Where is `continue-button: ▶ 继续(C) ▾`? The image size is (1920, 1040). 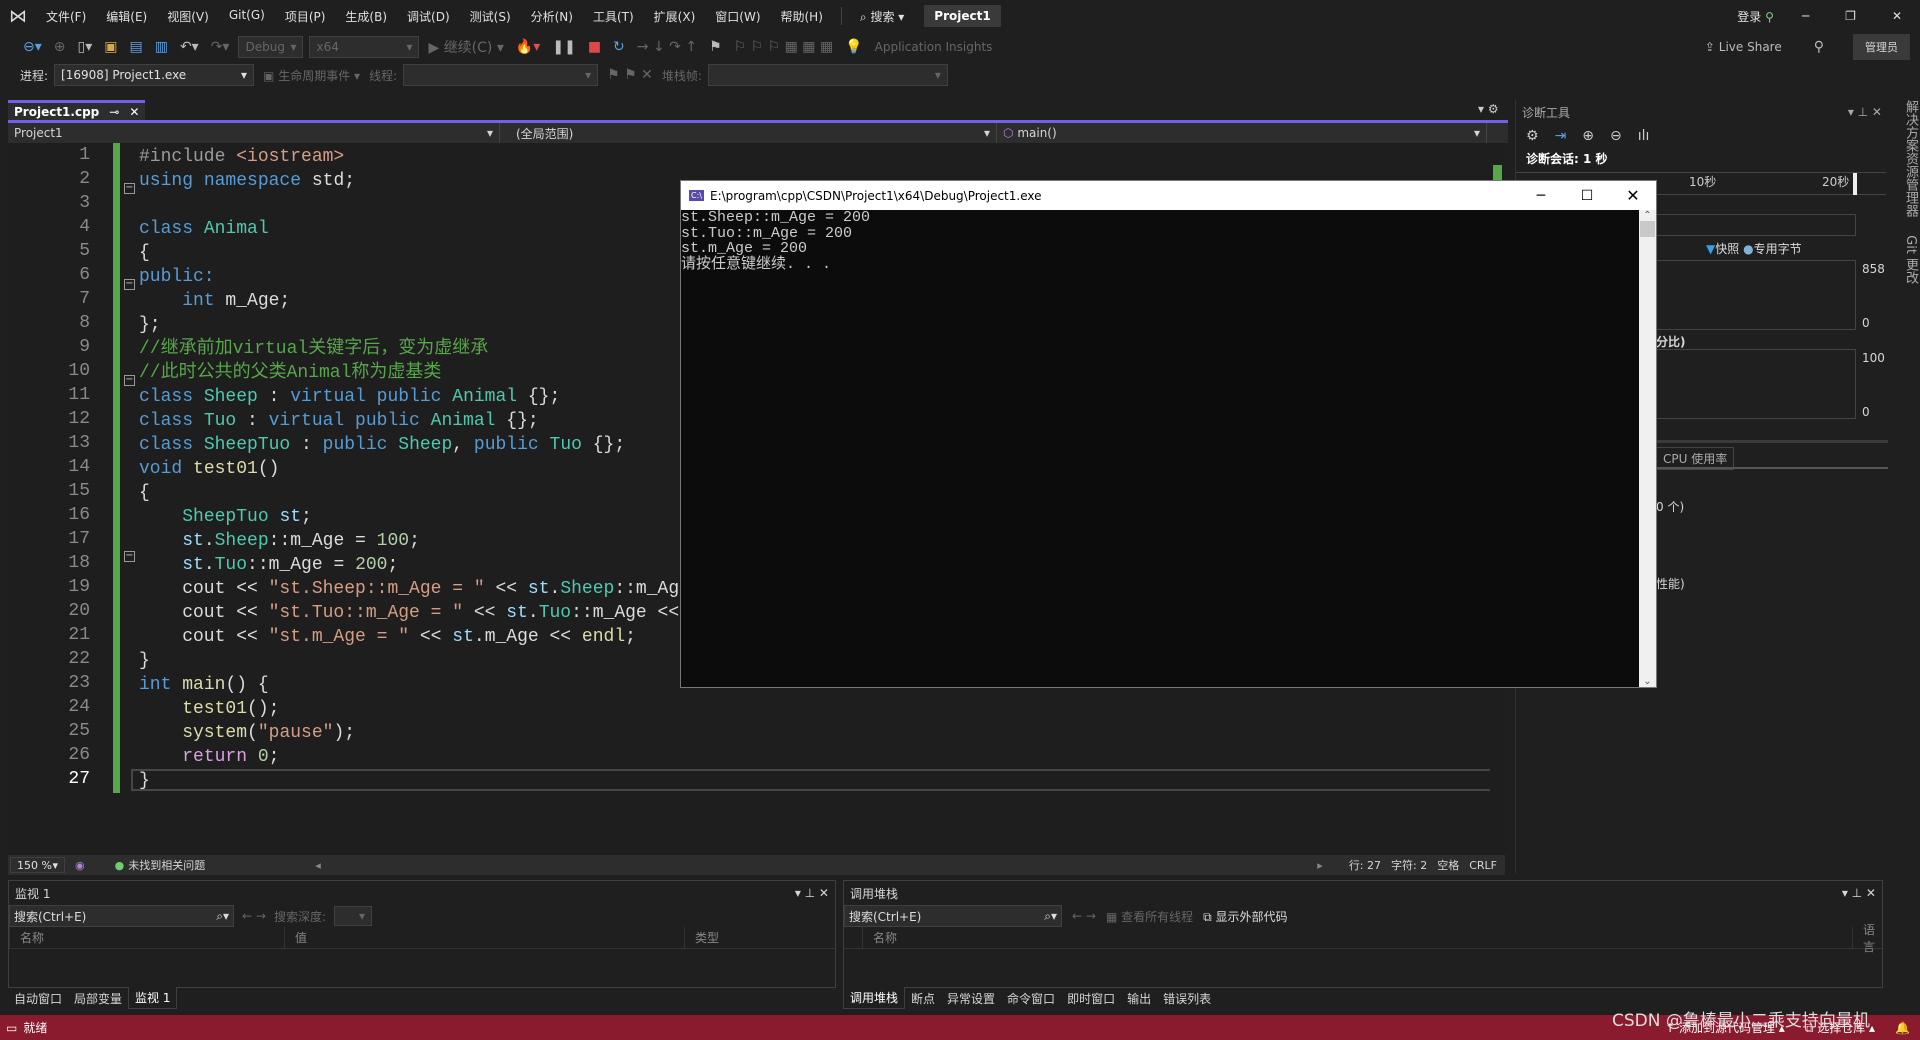
continue-button: ▶ 继续(C) ▾ is located at coordinates (465, 47).